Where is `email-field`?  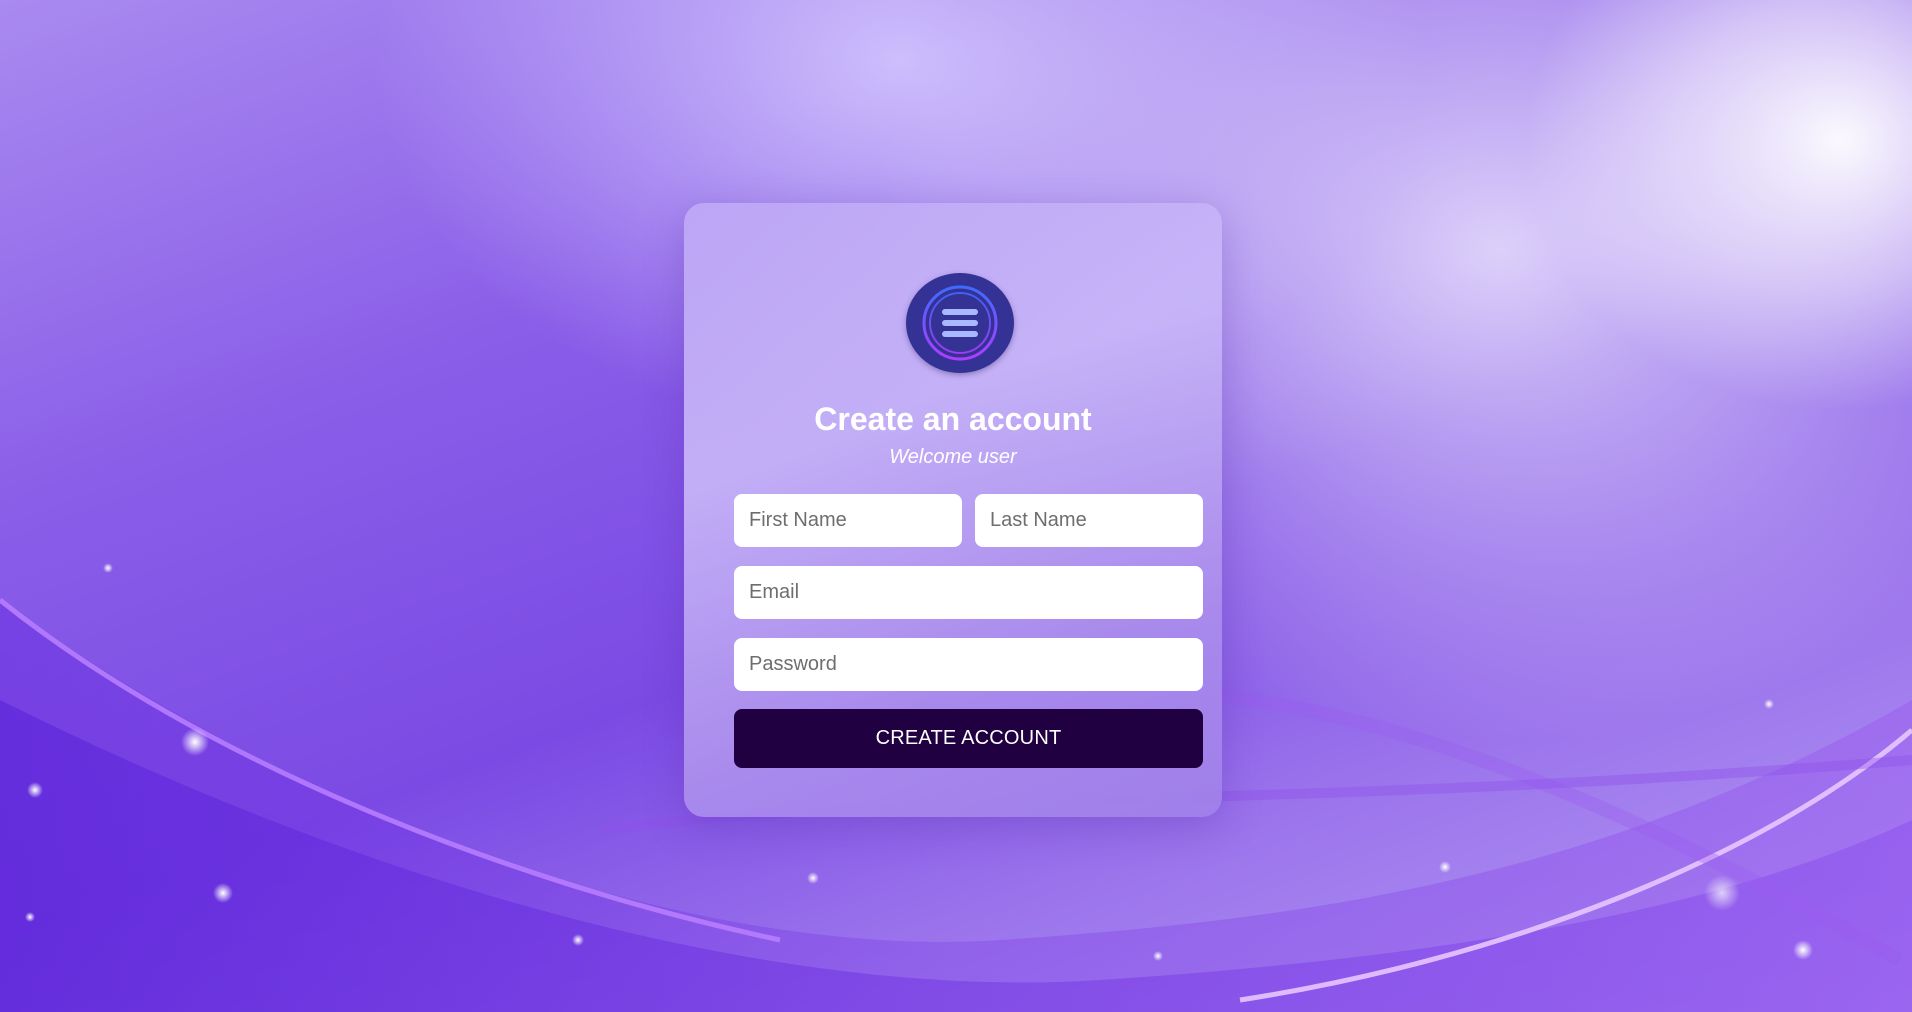 email-field is located at coordinates (968, 592).